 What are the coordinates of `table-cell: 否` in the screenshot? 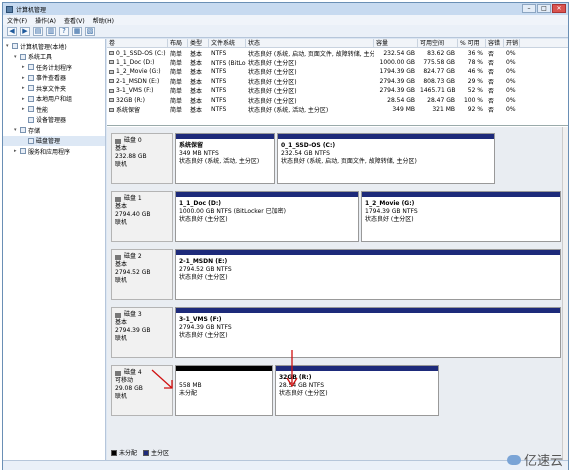 It's located at (491, 92).